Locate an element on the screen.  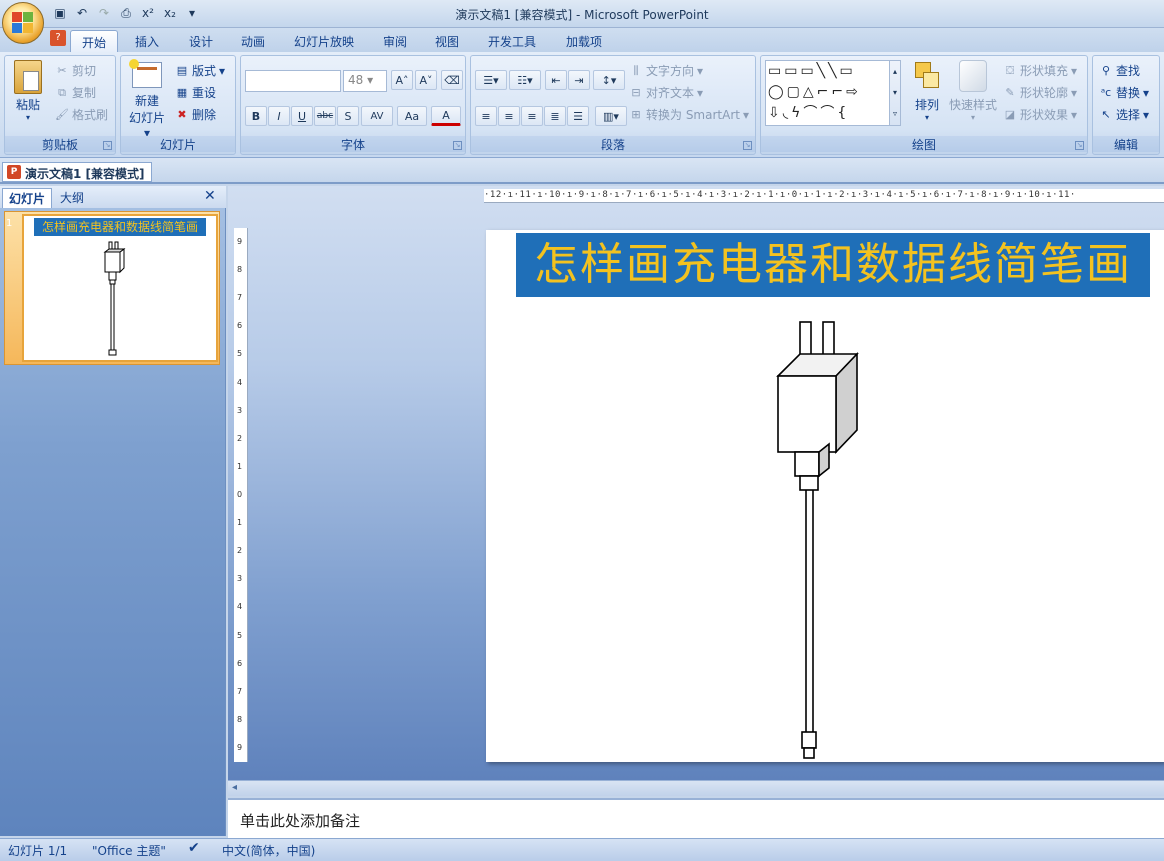
tab-insert: 插入 is located at coordinates (147, 41).